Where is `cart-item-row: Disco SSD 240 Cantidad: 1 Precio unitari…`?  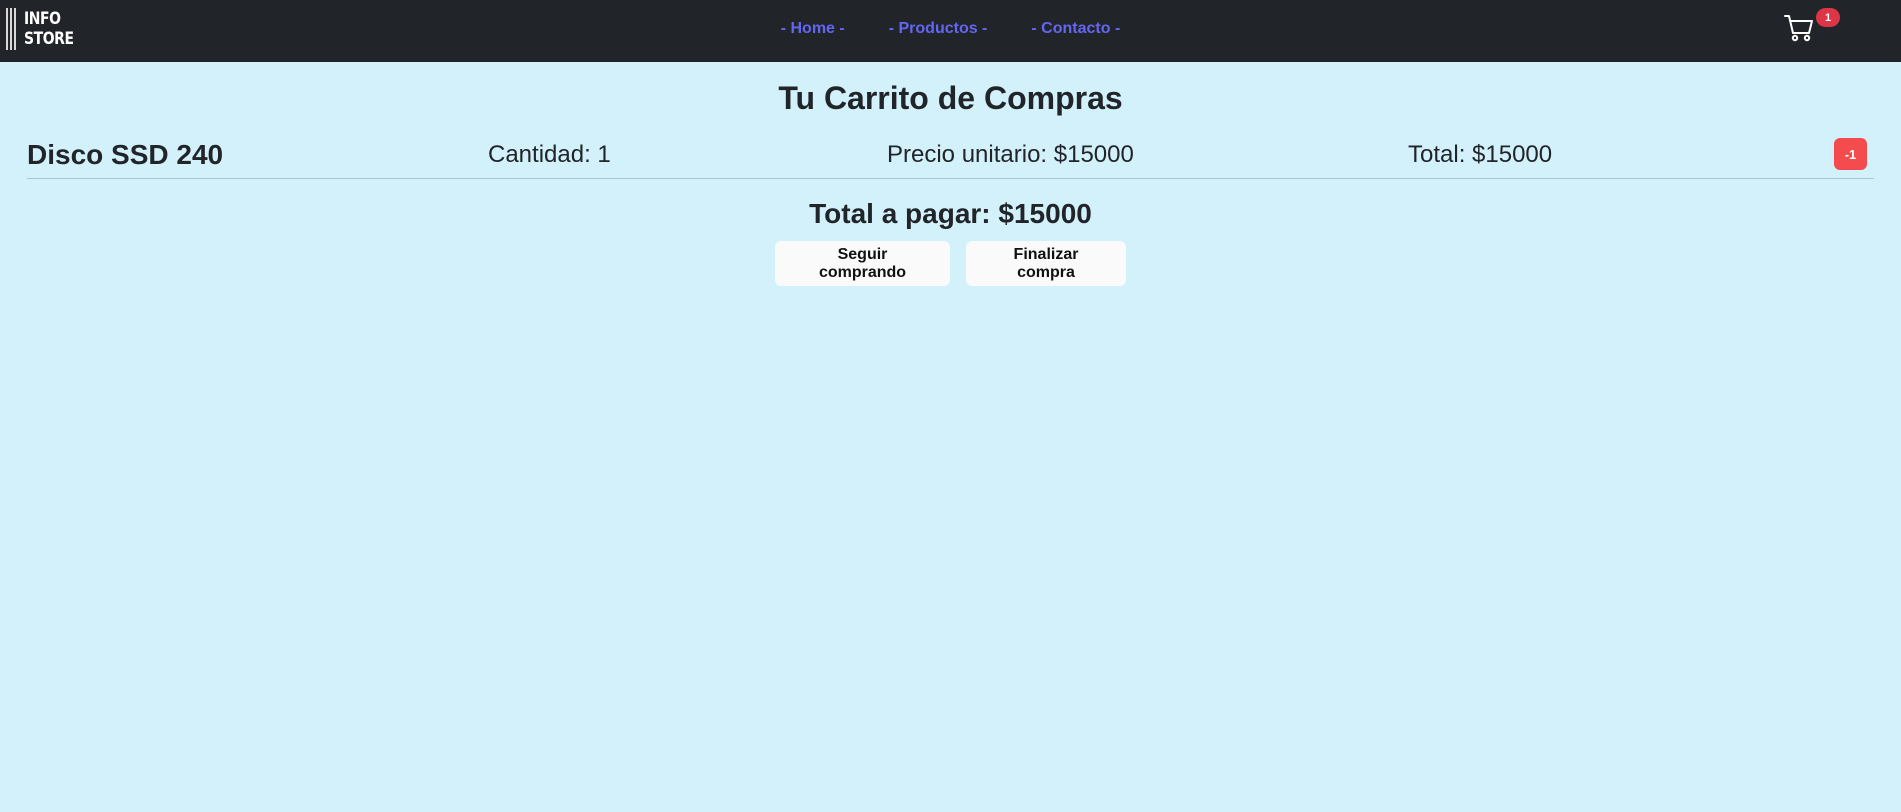
cart-item-row: Disco SSD 240 Cantidad: 1 Precio unitari… is located at coordinates (950, 157).